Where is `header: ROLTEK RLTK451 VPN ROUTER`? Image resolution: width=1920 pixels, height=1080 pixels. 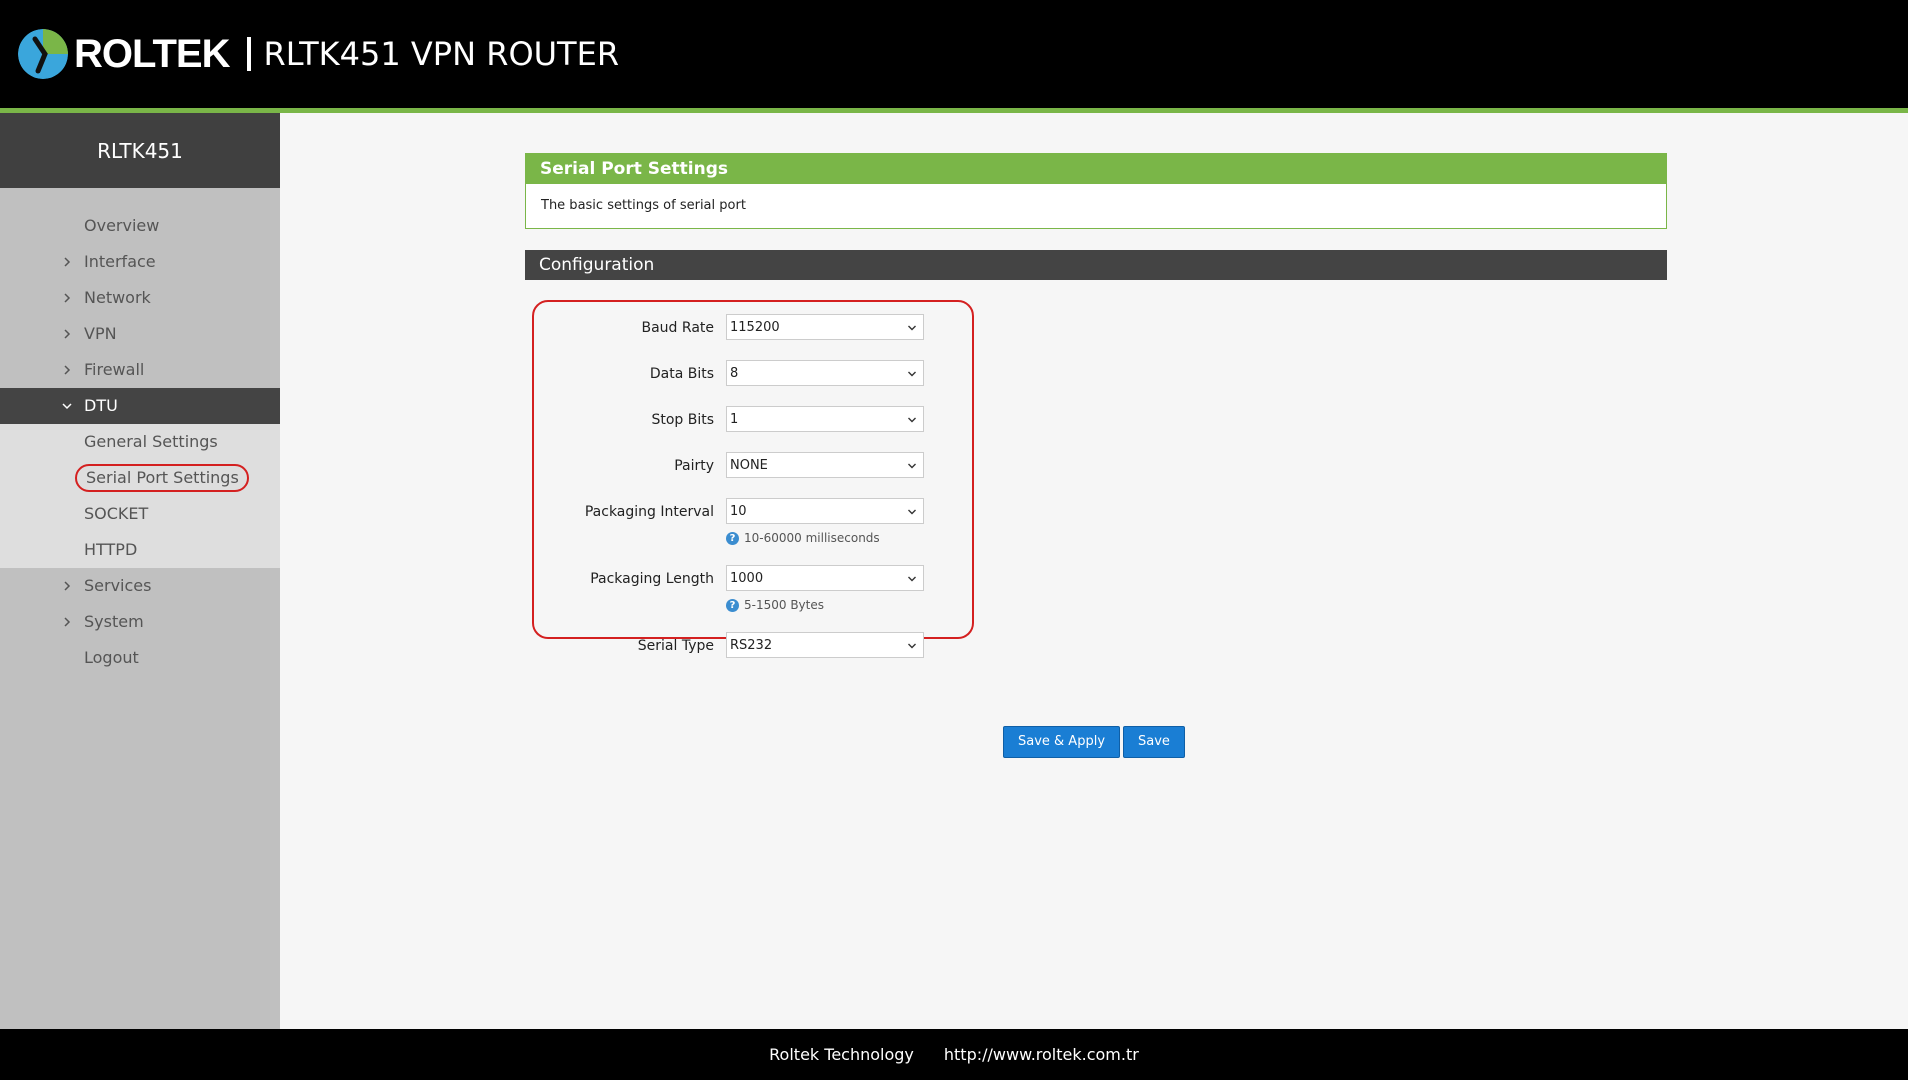 header: ROLTEK RLTK451 VPN ROUTER is located at coordinates (954, 56).